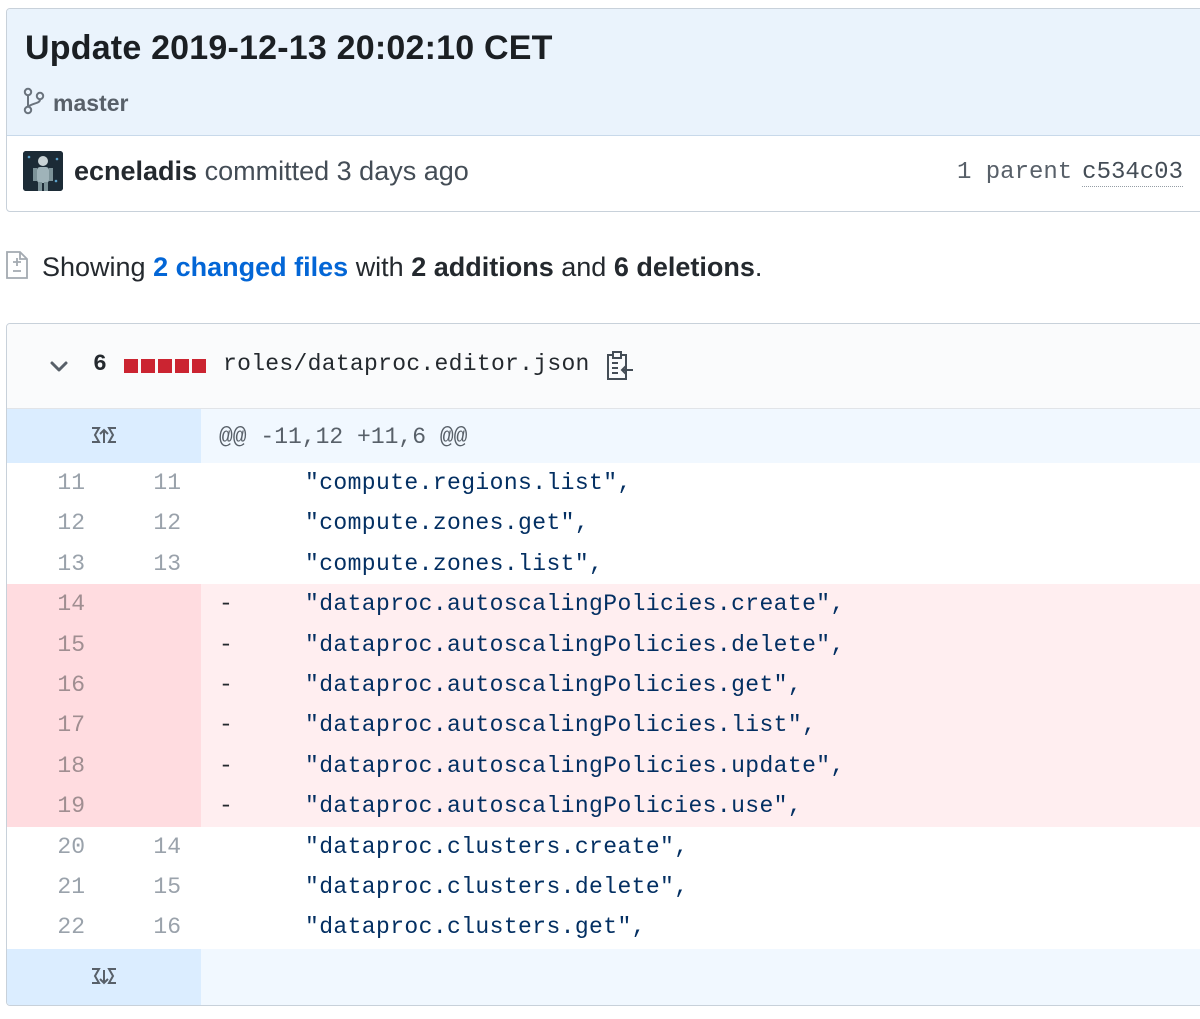 This screenshot has height=1019, width=1200. Describe the element at coordinates (151, 523) in the screenshot. I see `new-line-number: 12` at that location.